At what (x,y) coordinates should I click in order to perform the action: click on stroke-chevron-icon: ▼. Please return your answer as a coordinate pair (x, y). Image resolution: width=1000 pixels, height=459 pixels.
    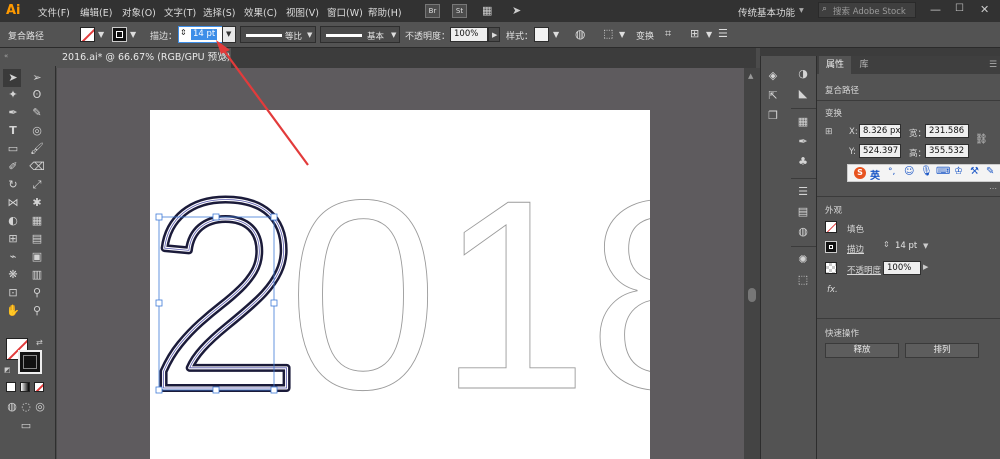
    Looking at the image, I should click on (133, 34).